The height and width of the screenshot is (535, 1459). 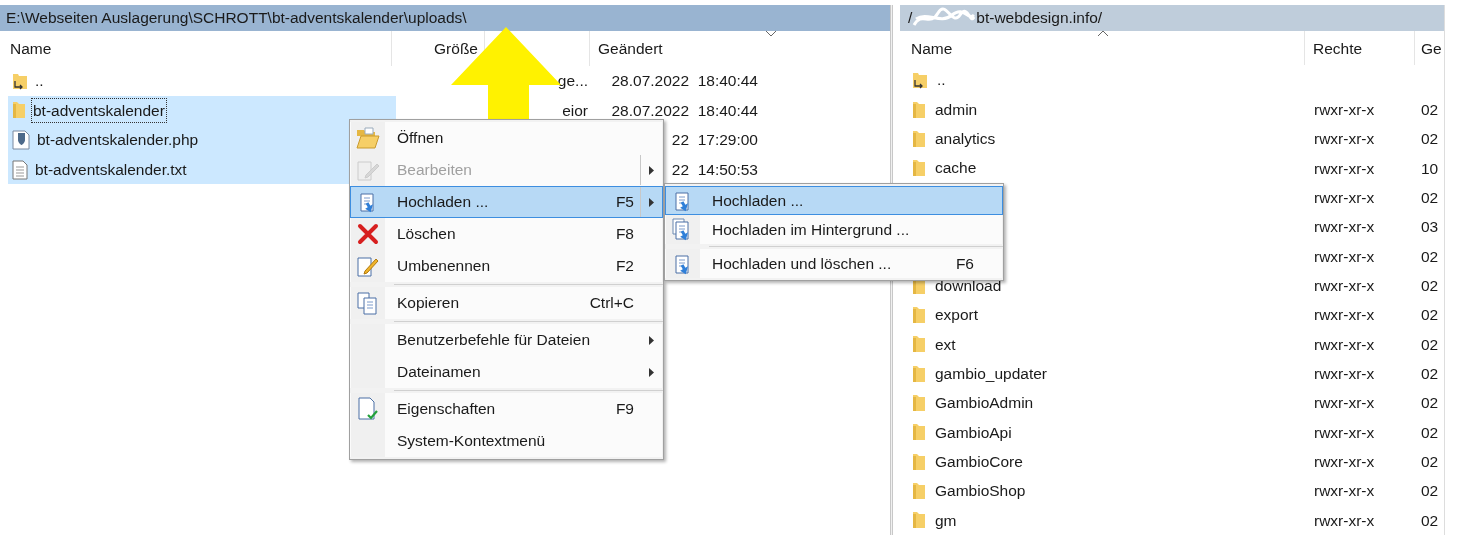 I want to click on open-folder-icon, so click(x=368, y=138).